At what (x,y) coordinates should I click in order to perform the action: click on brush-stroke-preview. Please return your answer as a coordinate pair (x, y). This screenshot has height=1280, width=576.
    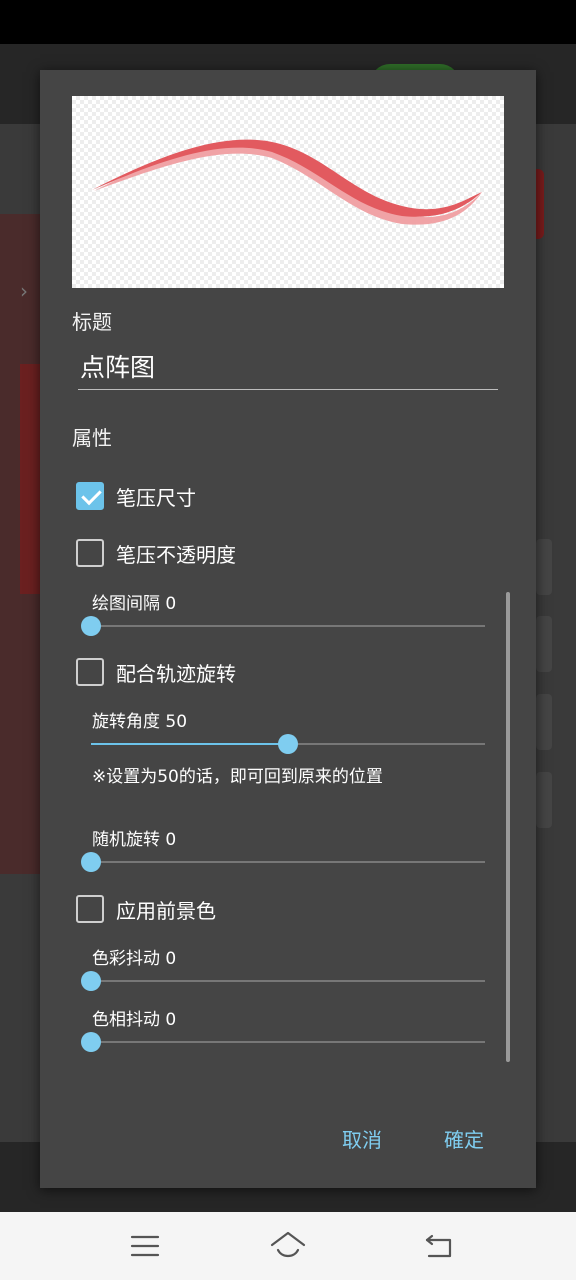
    Looking at the image, I should click on (287, 182).